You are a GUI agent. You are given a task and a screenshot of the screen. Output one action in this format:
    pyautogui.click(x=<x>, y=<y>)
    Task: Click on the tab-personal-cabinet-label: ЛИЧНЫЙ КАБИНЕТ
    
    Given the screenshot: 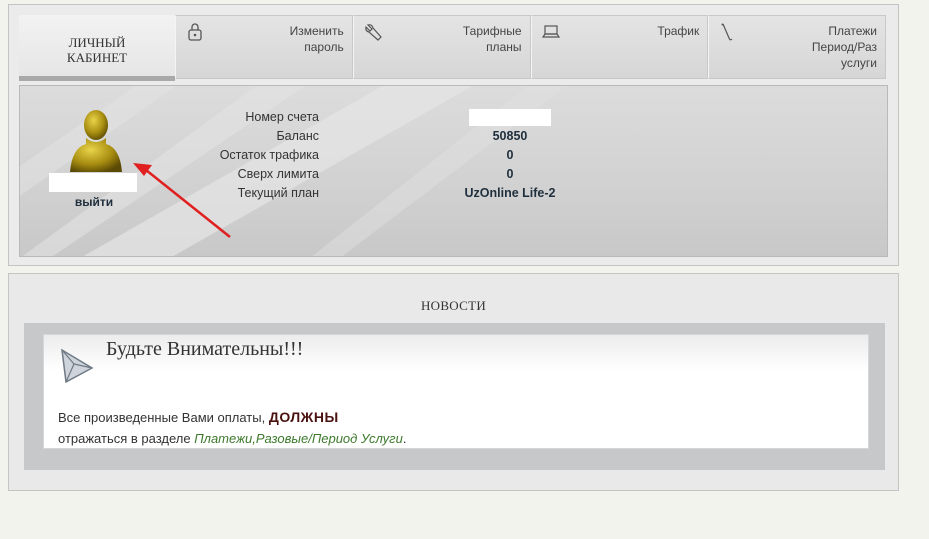 What is the action you would take?
    pyautogui.click(x=97, y=49)
    